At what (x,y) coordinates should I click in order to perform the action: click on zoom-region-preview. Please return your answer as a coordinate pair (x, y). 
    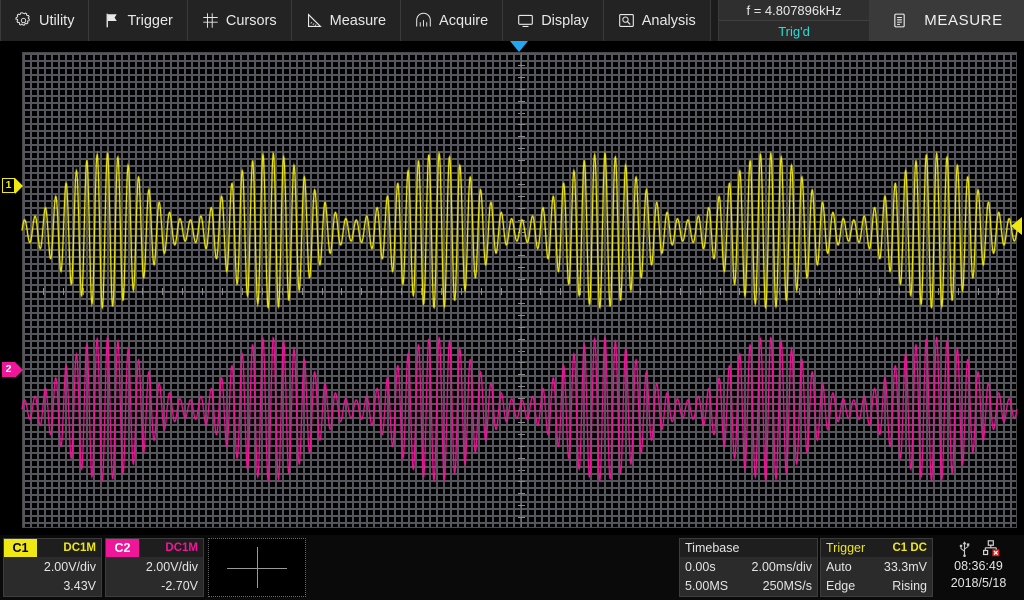
    Looking at the image, I should click on (257, 567).